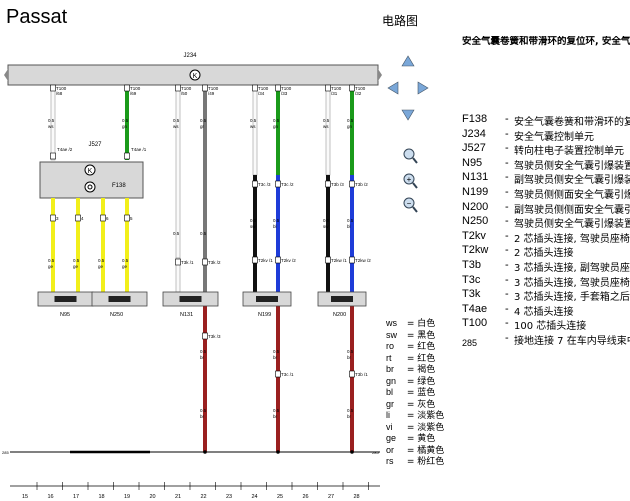 The height and width of the screenshot is (501, 630). Describe the element at coordinates (380, 75) in the screenshot. I see `ecu-bar-right-end` at that location.